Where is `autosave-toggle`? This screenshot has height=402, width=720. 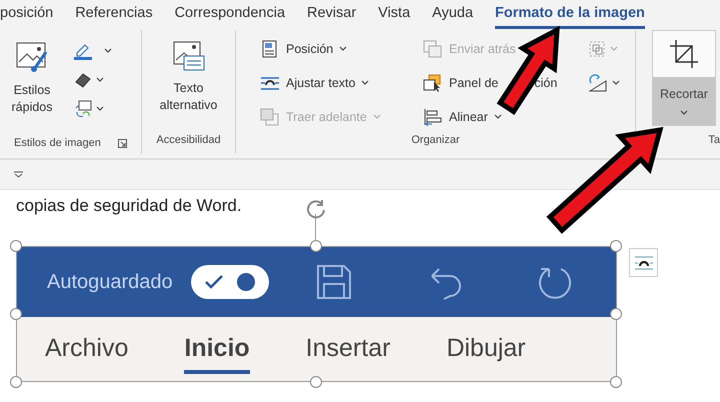 autosave-toggle is located at coordinates (229, 282).